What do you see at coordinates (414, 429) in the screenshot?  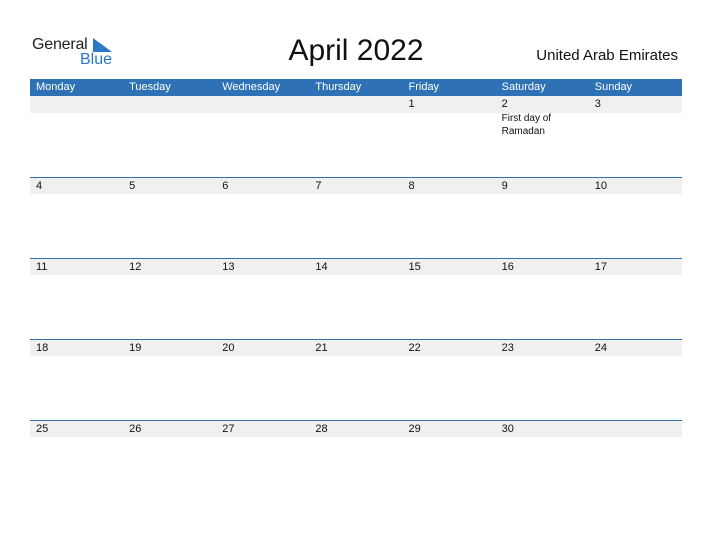 I see `day-number: 29` at bounding box center [414, 429].